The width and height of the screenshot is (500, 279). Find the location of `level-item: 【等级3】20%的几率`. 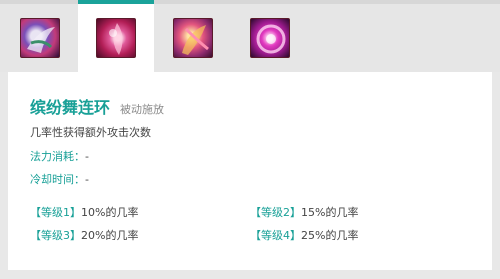

level-item: 【等级3】20%的几率 is located at coordinates (84, 235).